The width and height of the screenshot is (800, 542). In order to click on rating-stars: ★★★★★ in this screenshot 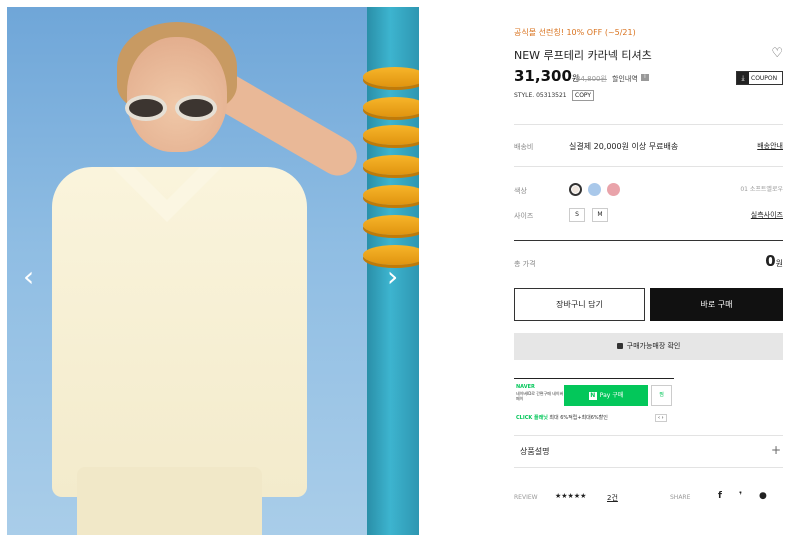, I will do `click(571, 496)`.